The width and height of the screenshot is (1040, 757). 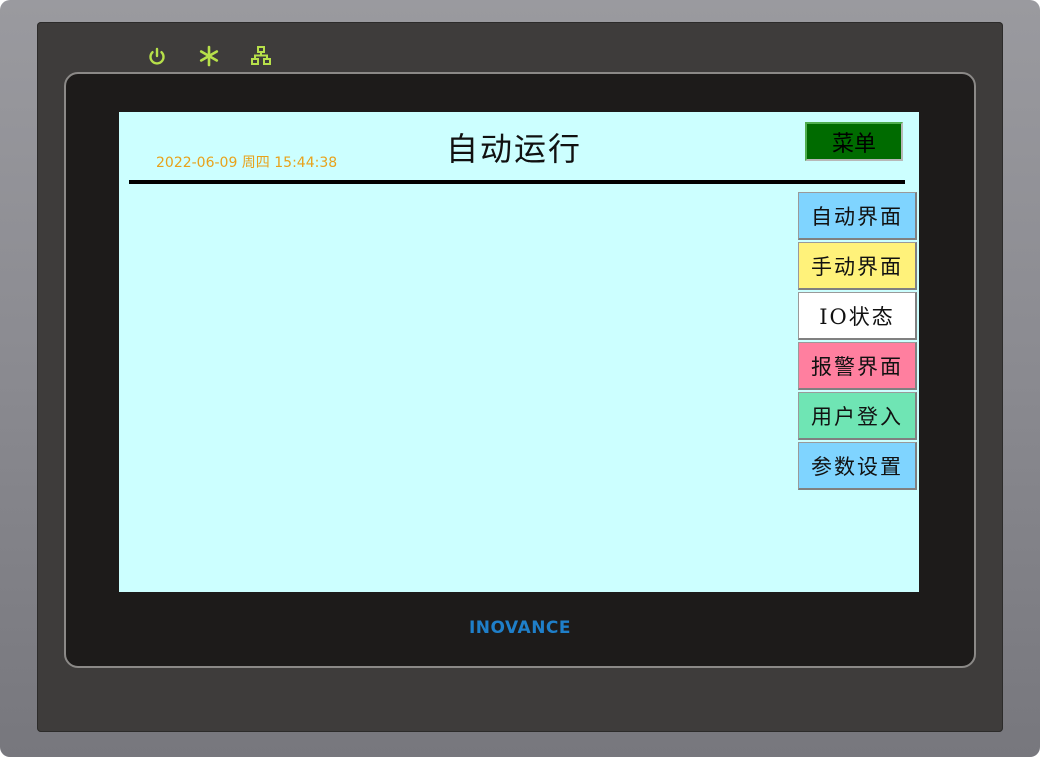 I want to click on brand-logo: INOVANCE, so click(x=520, y=628).